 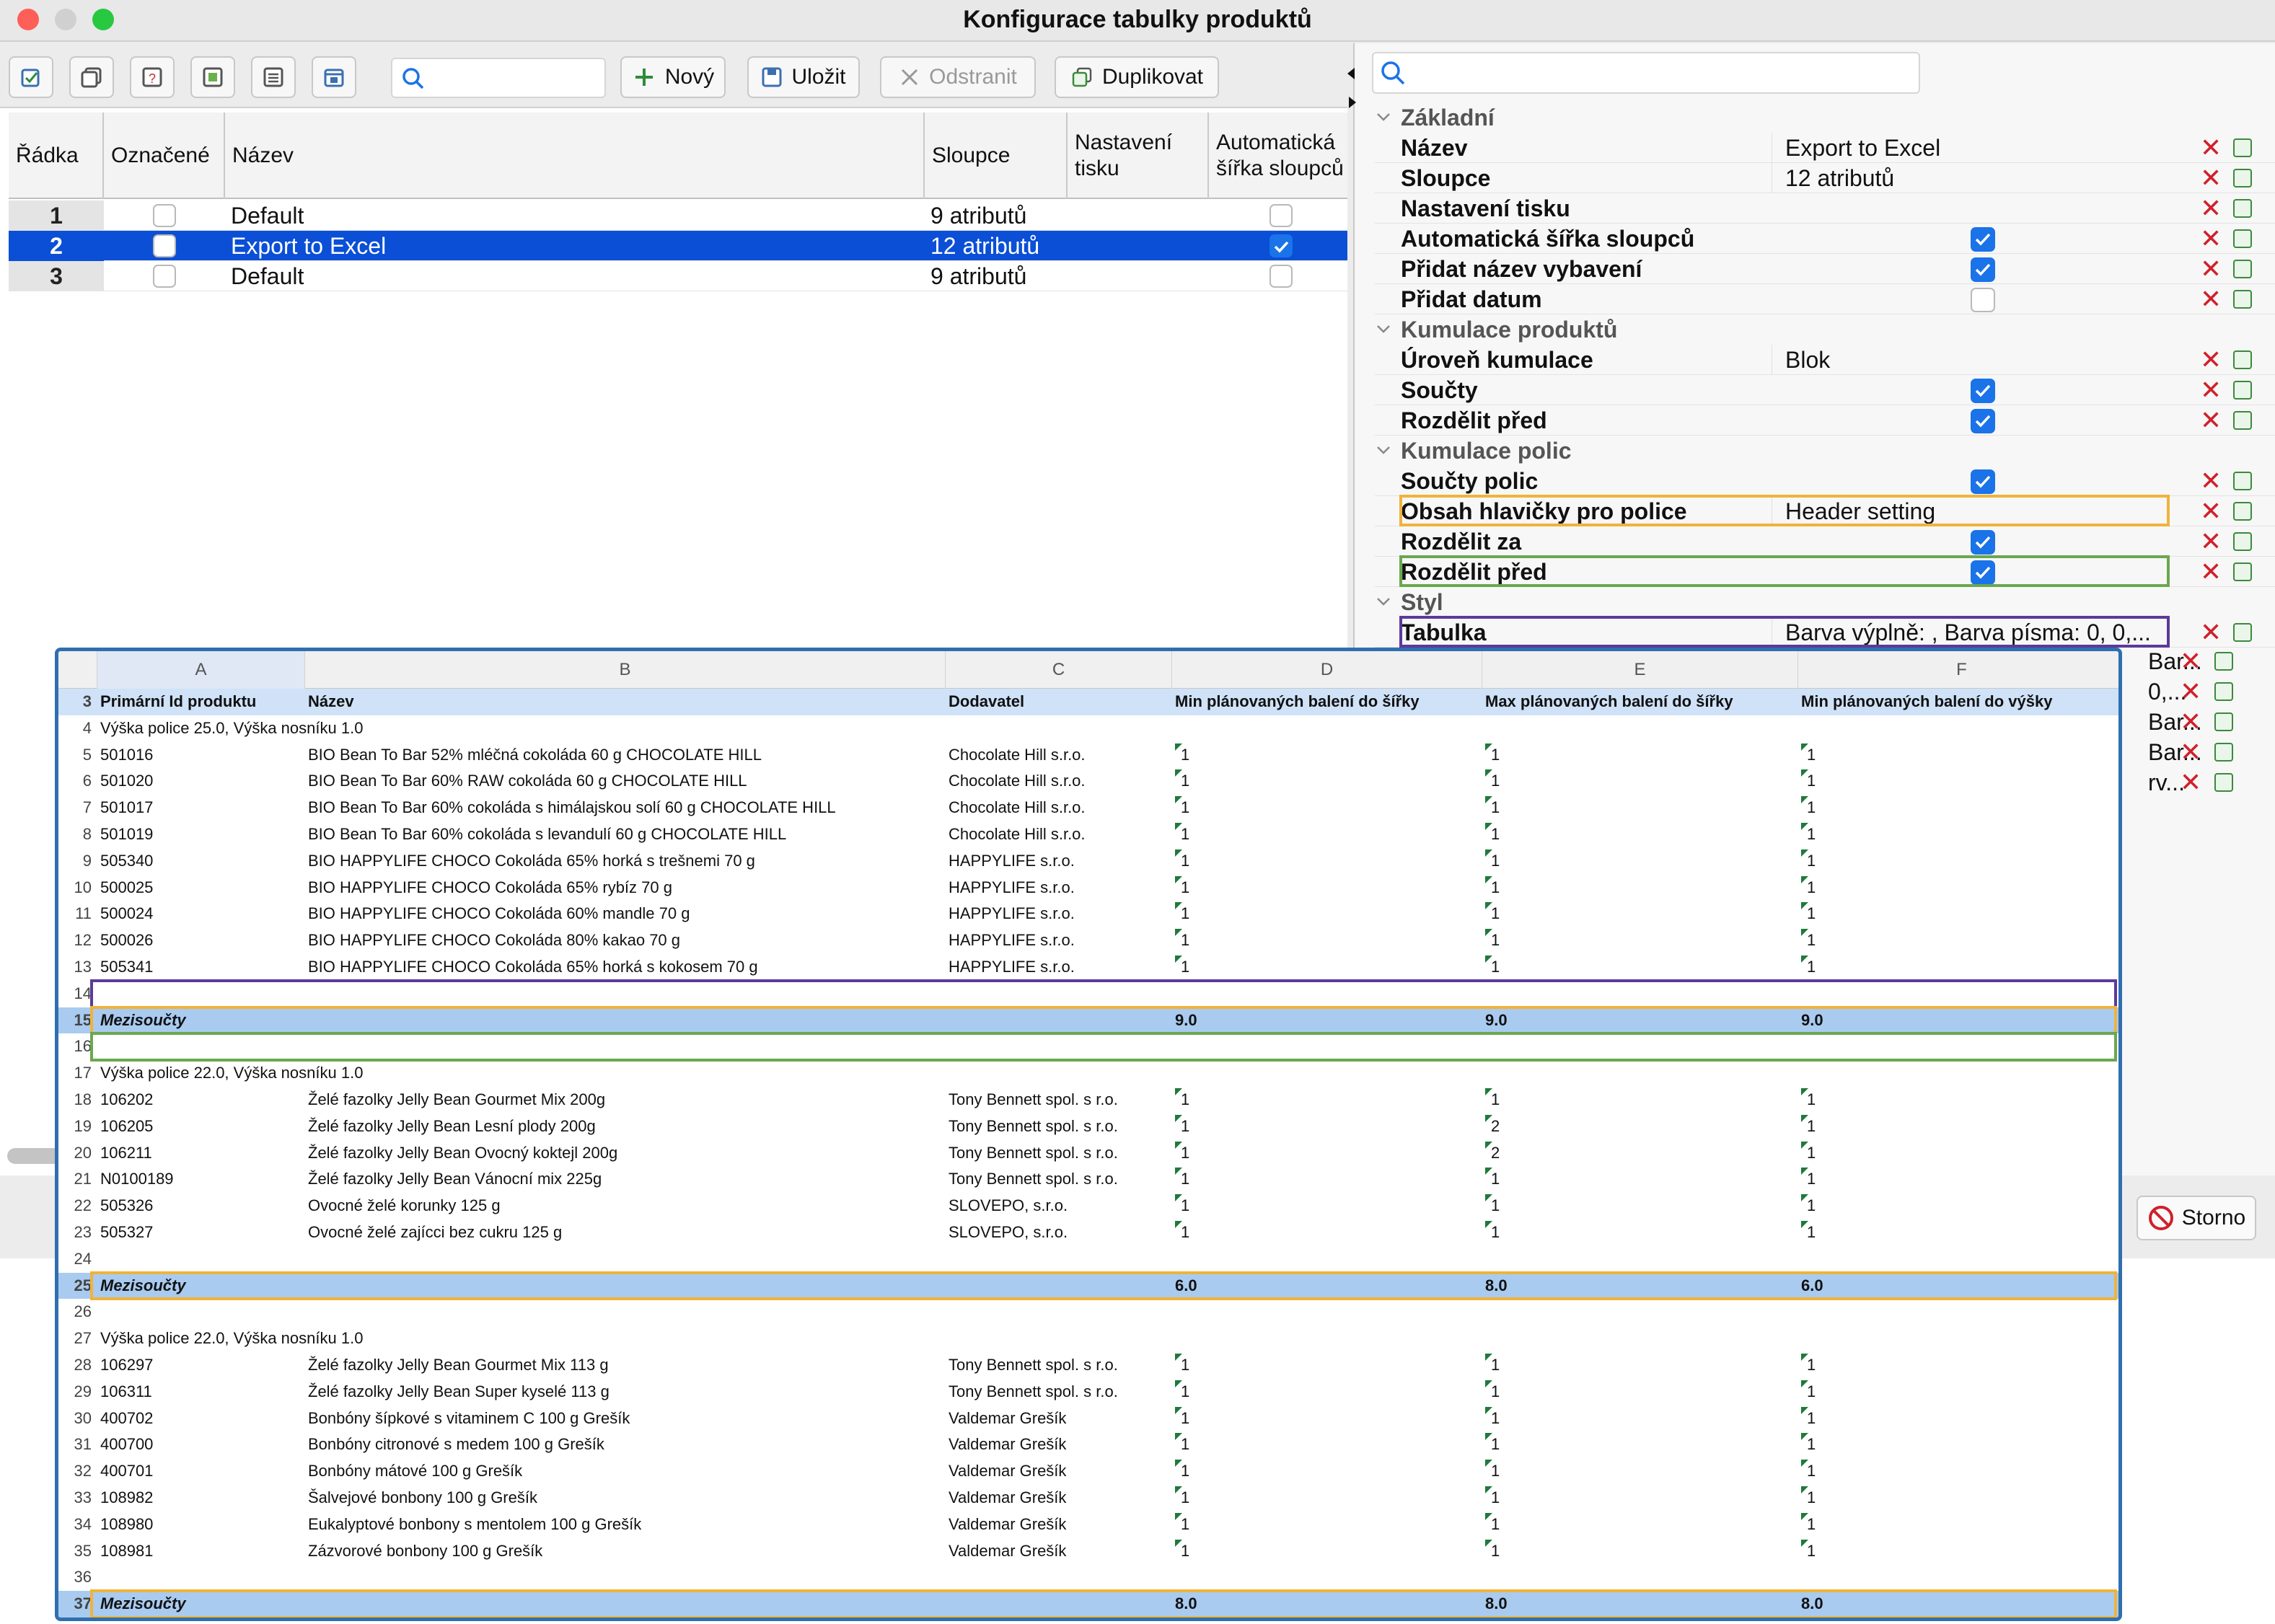 What do you see at coordinates (575, 155) in the screenshot?
I see `col-header-name: Název` at bounding box center [575, 155].